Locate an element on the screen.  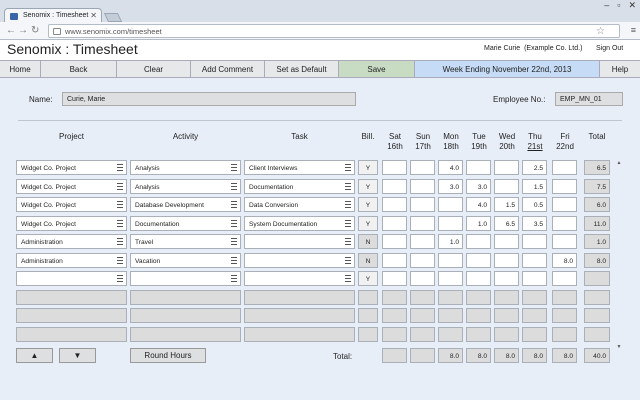
project-select is located at coordinates (71, 278).